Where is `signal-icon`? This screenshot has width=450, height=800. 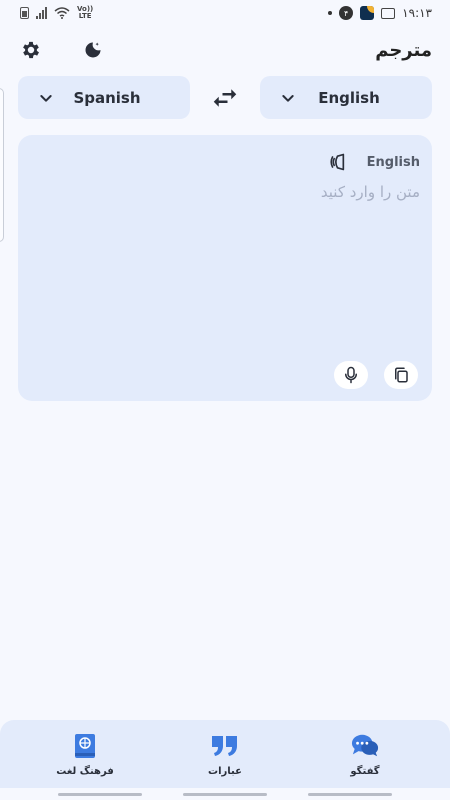
signal-icon is located at coordinates (41, 13).